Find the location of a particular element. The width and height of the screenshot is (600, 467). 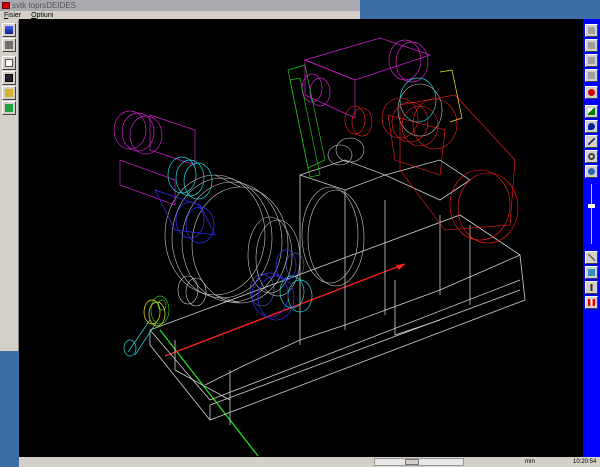

open-folder-button is located at coordinates (9, 93).